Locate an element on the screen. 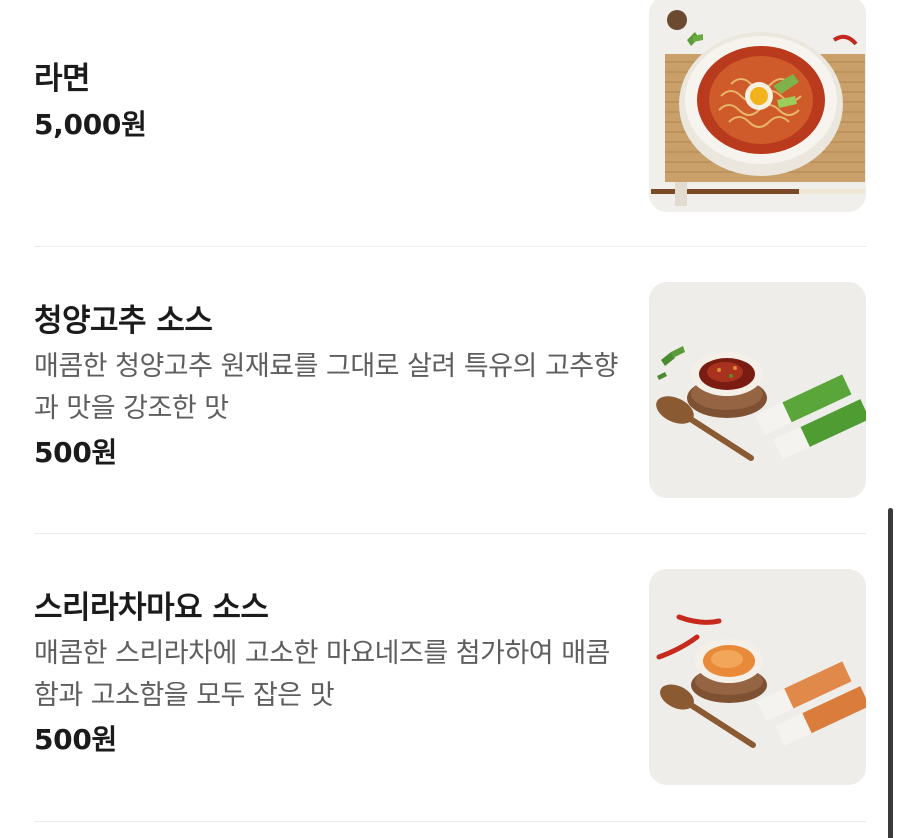  menu-item-name: 라면 is located at coordinates (62, 79).